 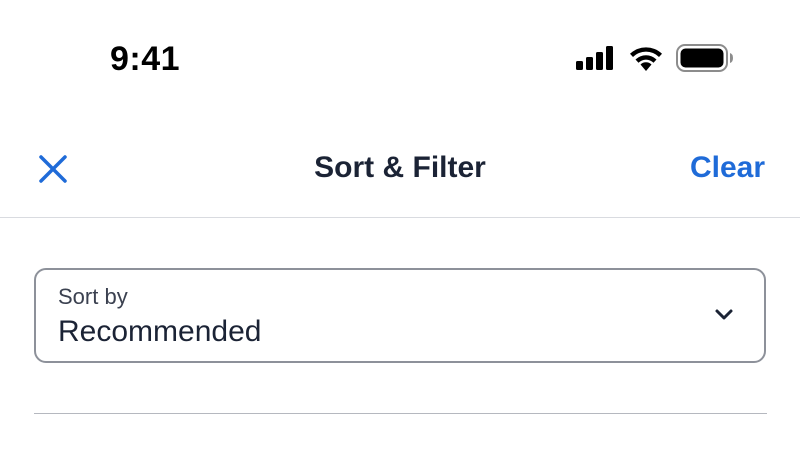 I want to click on cellular-signal-icon, so click(x=596, y=58).